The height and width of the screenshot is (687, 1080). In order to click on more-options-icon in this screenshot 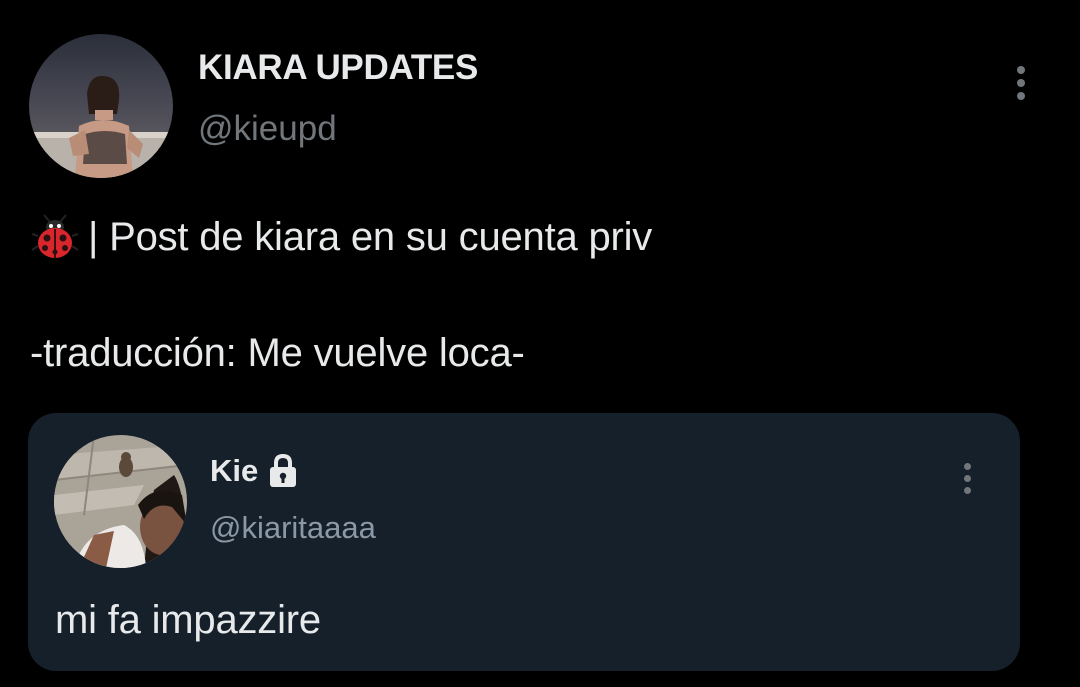, I will do `click(1021, 83)`.